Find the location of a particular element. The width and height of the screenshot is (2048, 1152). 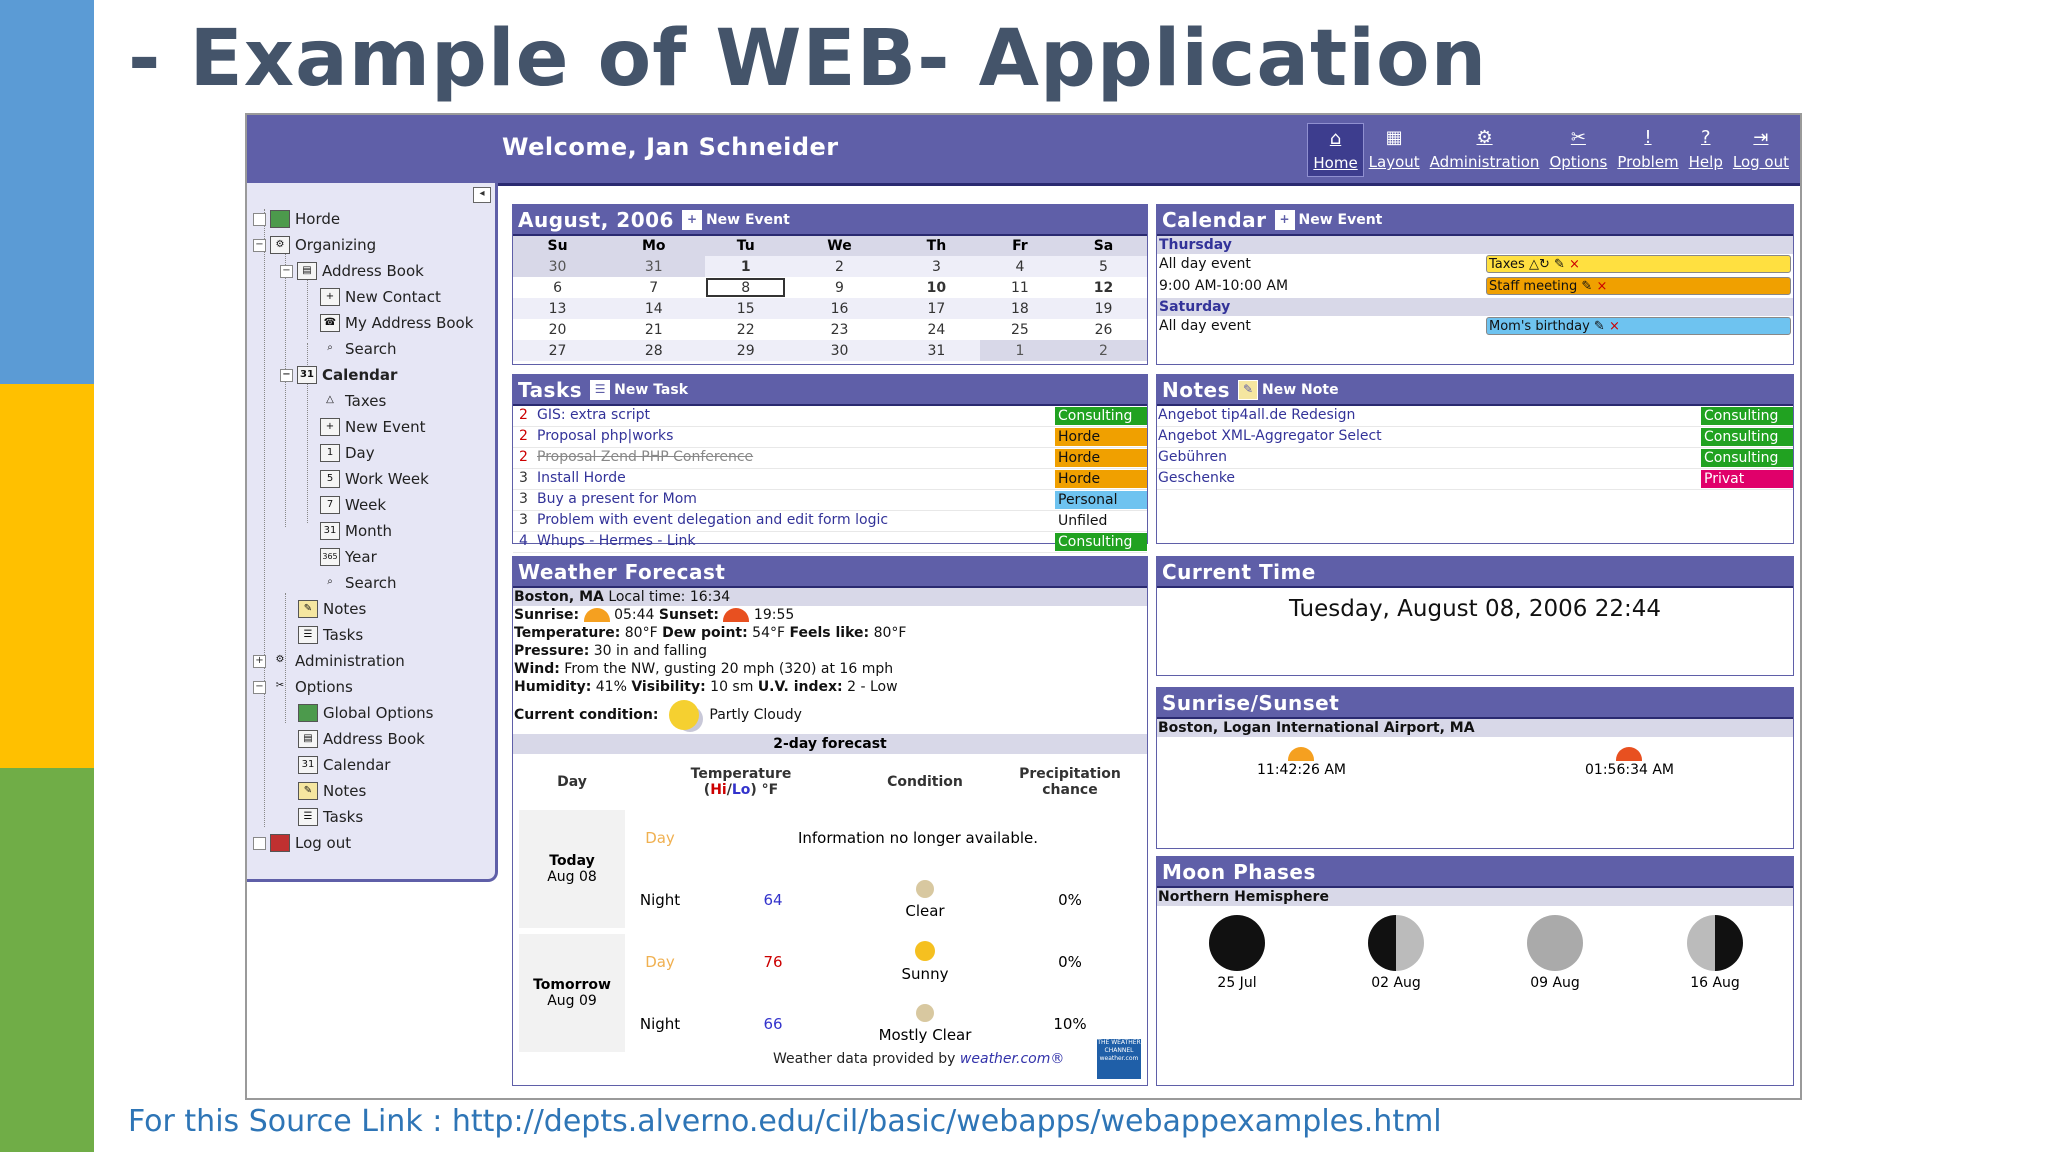

sidebar-item-options: − ✂ Options is located at coordinates (303, 687).